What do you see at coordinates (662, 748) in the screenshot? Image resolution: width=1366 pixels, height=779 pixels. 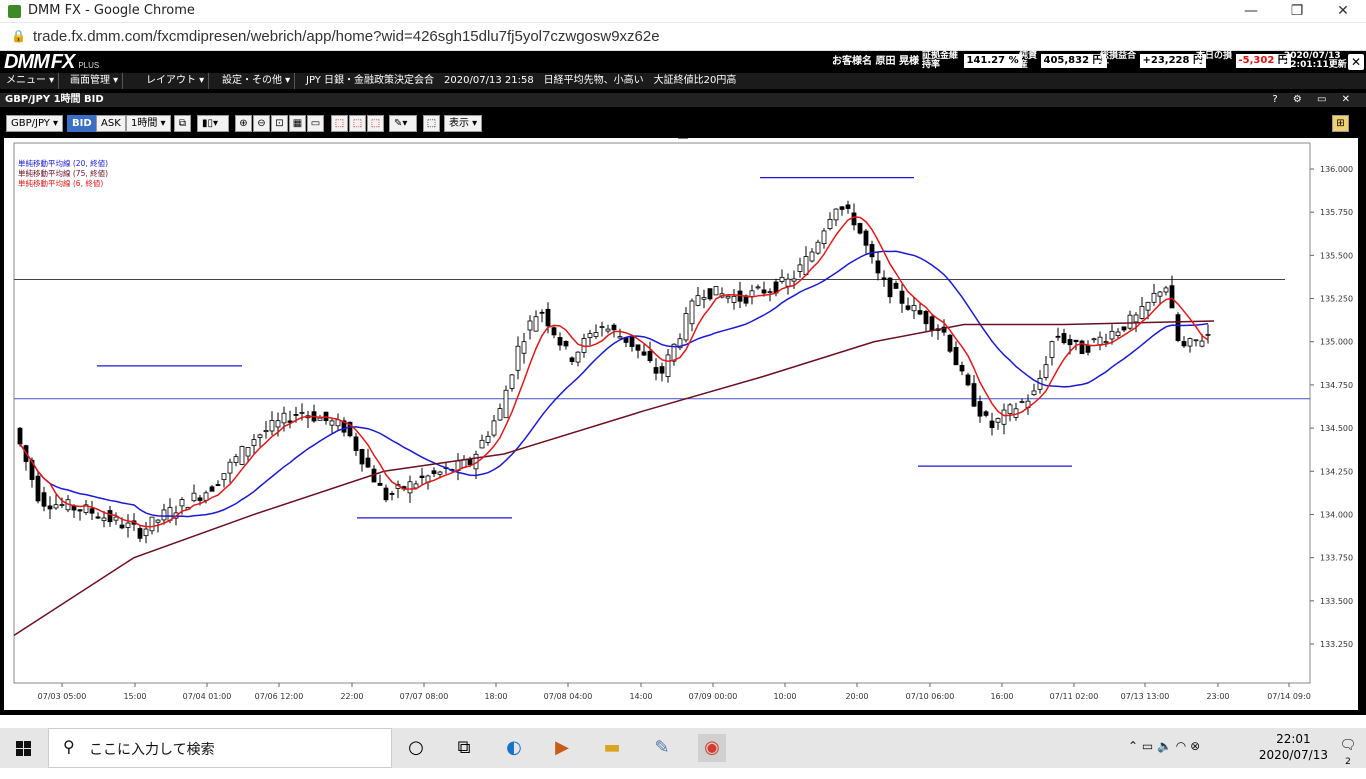 I see `paint-icon: ✎` at bounding box center [662, 748].